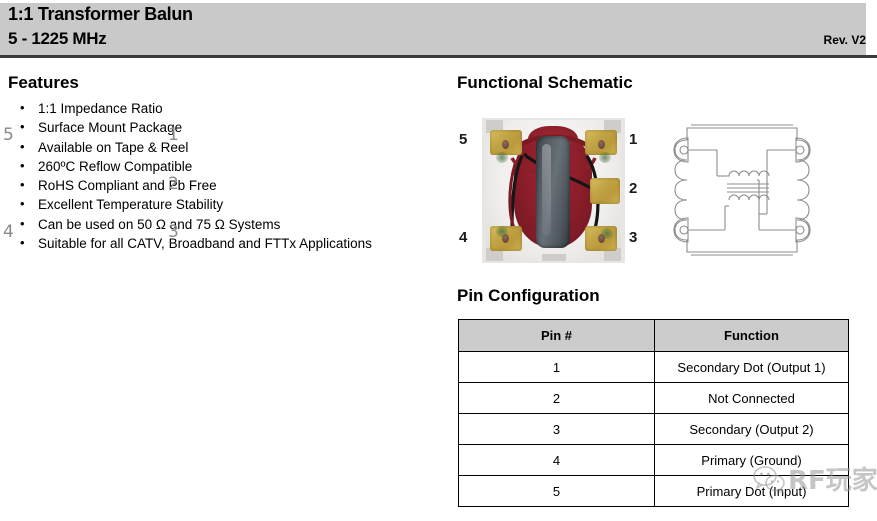 The image size is (877, 521). What do you see at coordinates (751, 335) in the screenshot?
I see `column-header-function: Function` at bounding box center [751, 335].